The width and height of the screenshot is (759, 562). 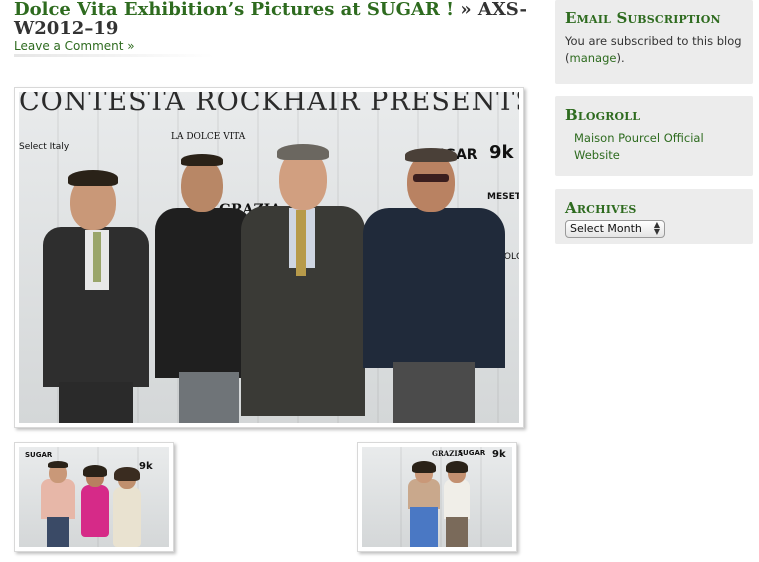 I want to click on select-arrows-icon: ▲ ▼, so click(x=656, y=228).